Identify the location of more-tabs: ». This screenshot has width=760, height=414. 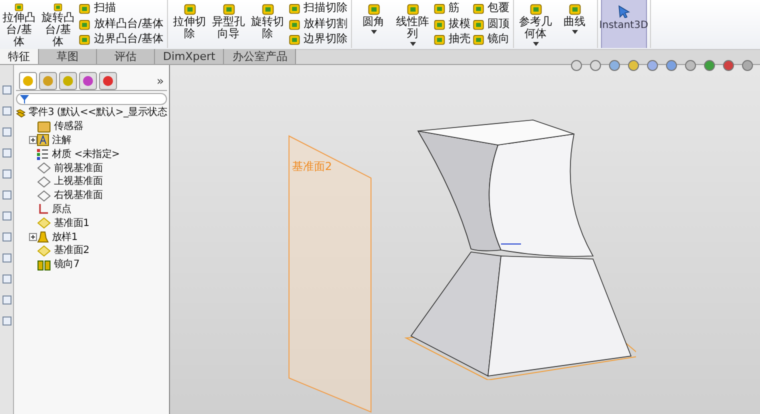
(160, 81).